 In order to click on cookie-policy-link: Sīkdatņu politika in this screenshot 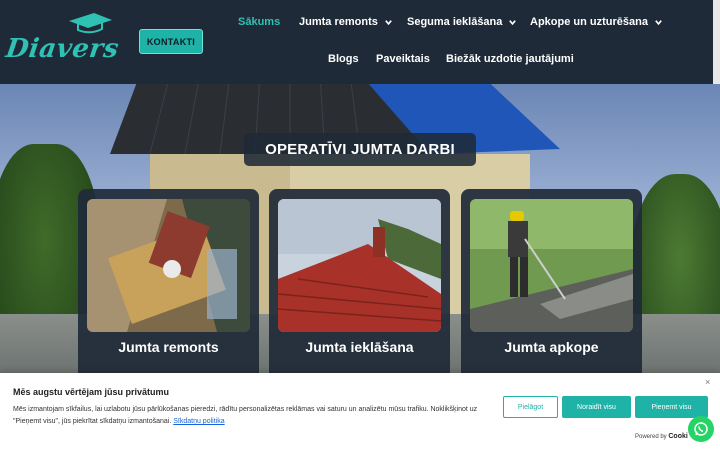, I will do `click(198, 421)`.